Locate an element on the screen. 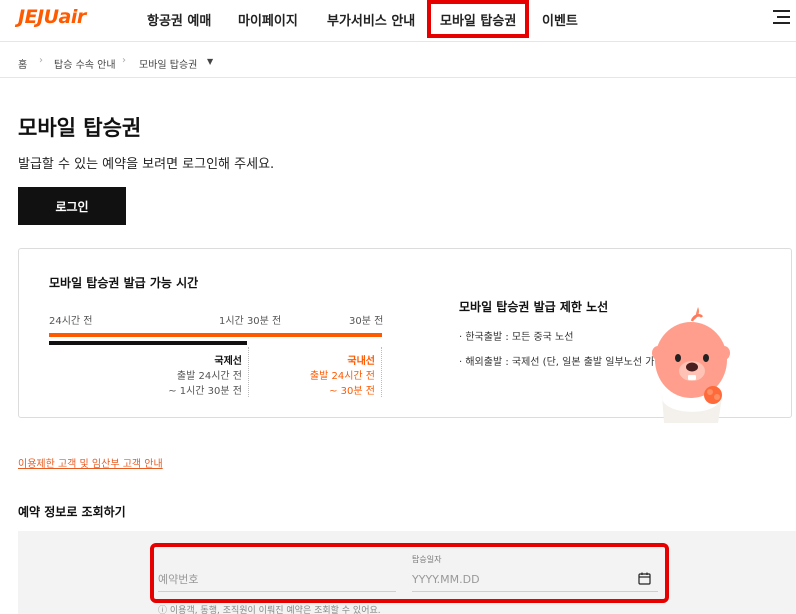  breadcrumb-current: 모바일 탑승권 is located at coordinates (168, 63).